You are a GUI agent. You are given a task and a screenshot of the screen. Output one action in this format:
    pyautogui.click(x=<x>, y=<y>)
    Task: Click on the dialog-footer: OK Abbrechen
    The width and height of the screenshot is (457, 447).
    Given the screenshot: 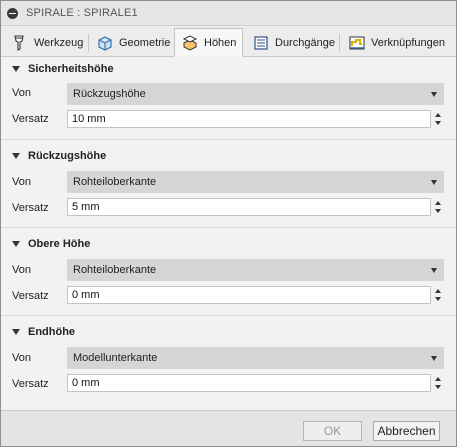 What is the action you would take?
    pyautogui.click(x=228, y=428)
    